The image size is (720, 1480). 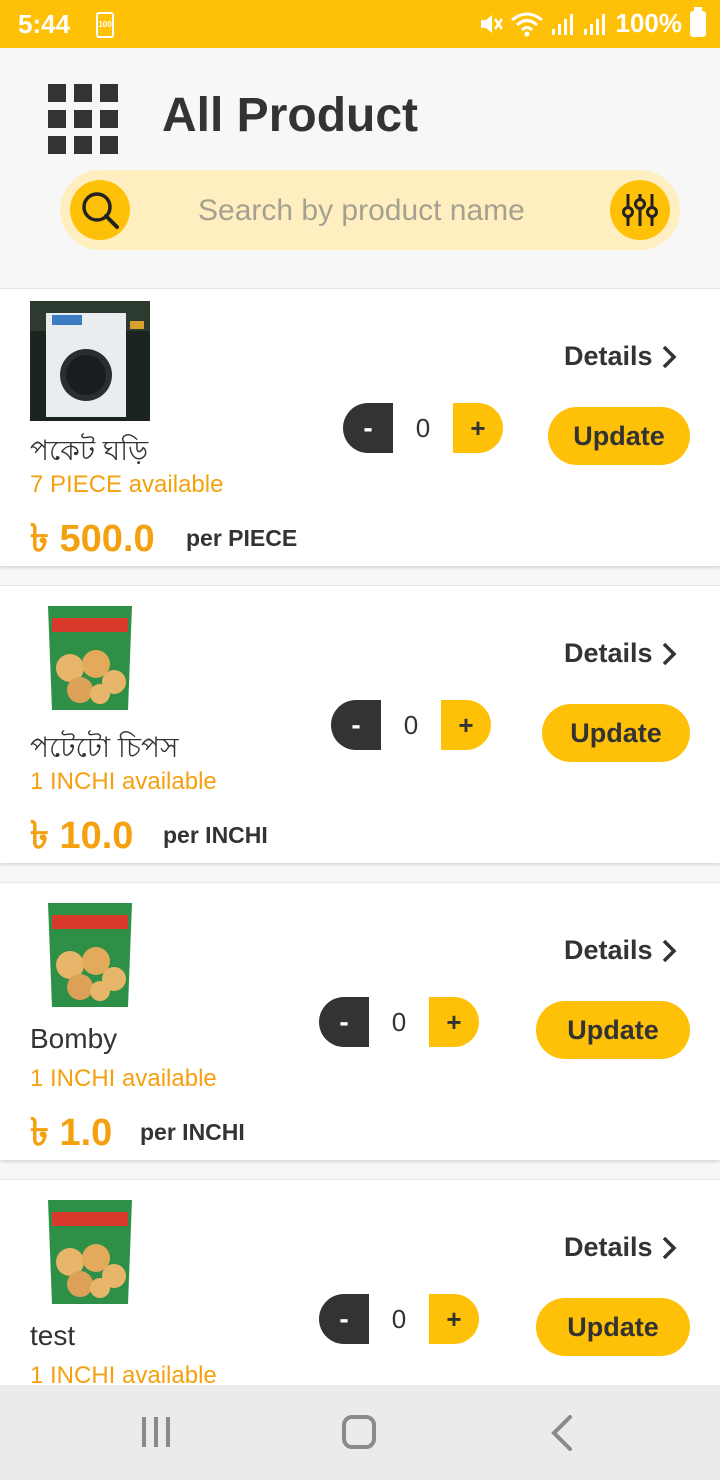 What do you see at coordinates (105, 25) in the screenshot?
I see `battery-saver-icon: 100` at bounding box center [105, 25].